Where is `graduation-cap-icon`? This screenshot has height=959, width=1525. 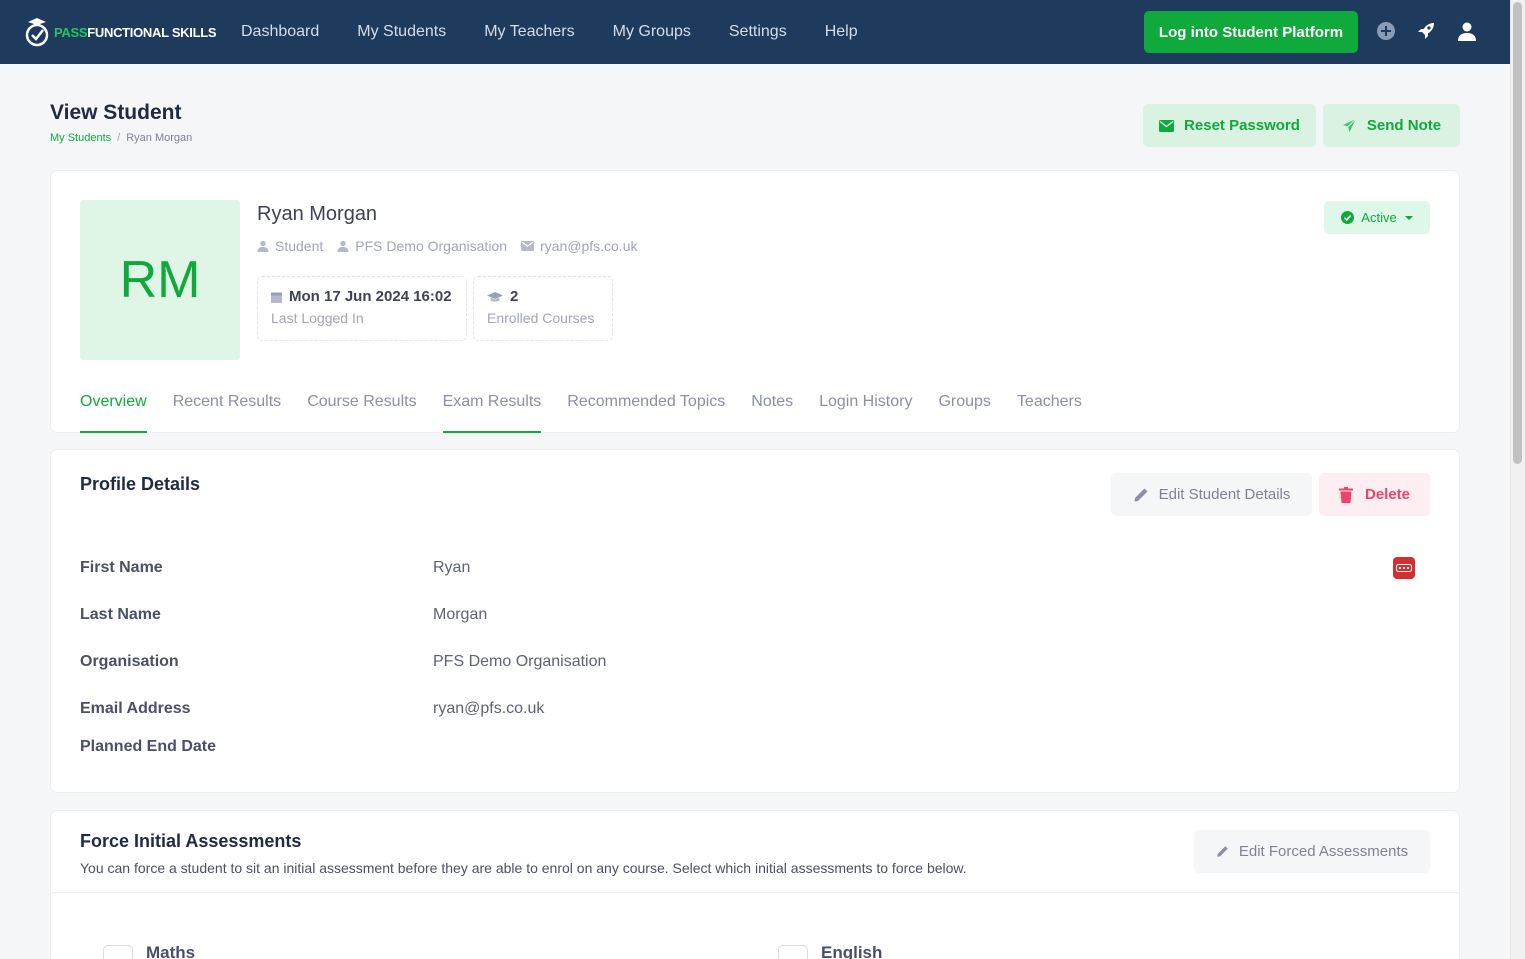
graduation-cap-icon is located at coordinates (495, 296).